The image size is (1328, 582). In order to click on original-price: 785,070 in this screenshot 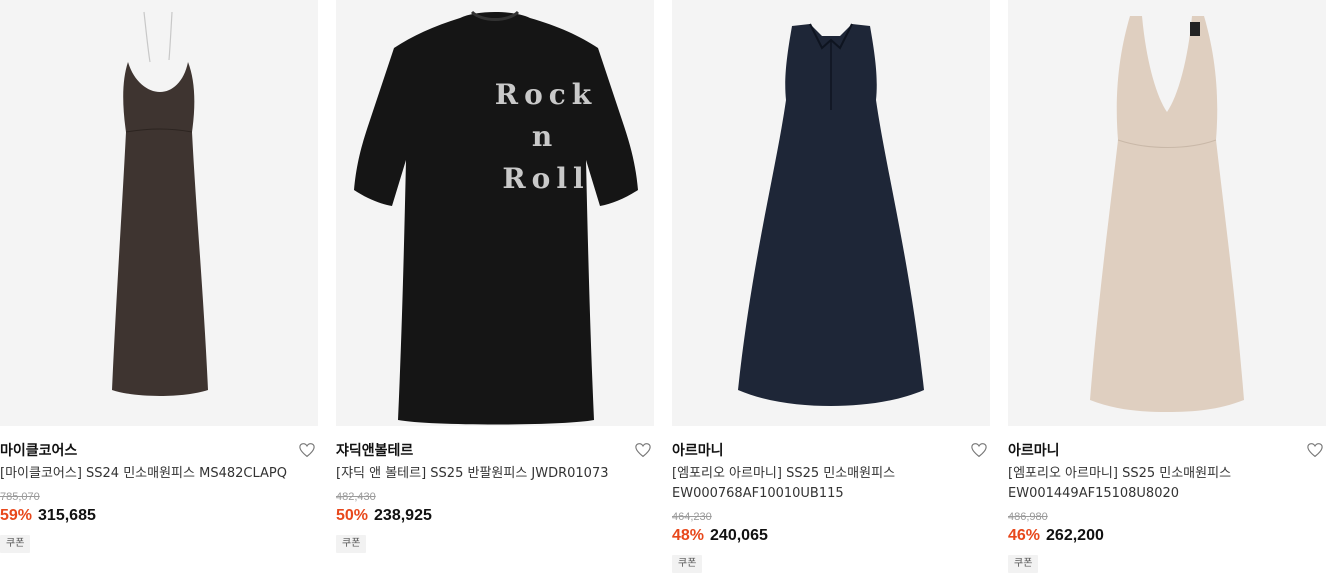, I will do `click(20, 497)`.